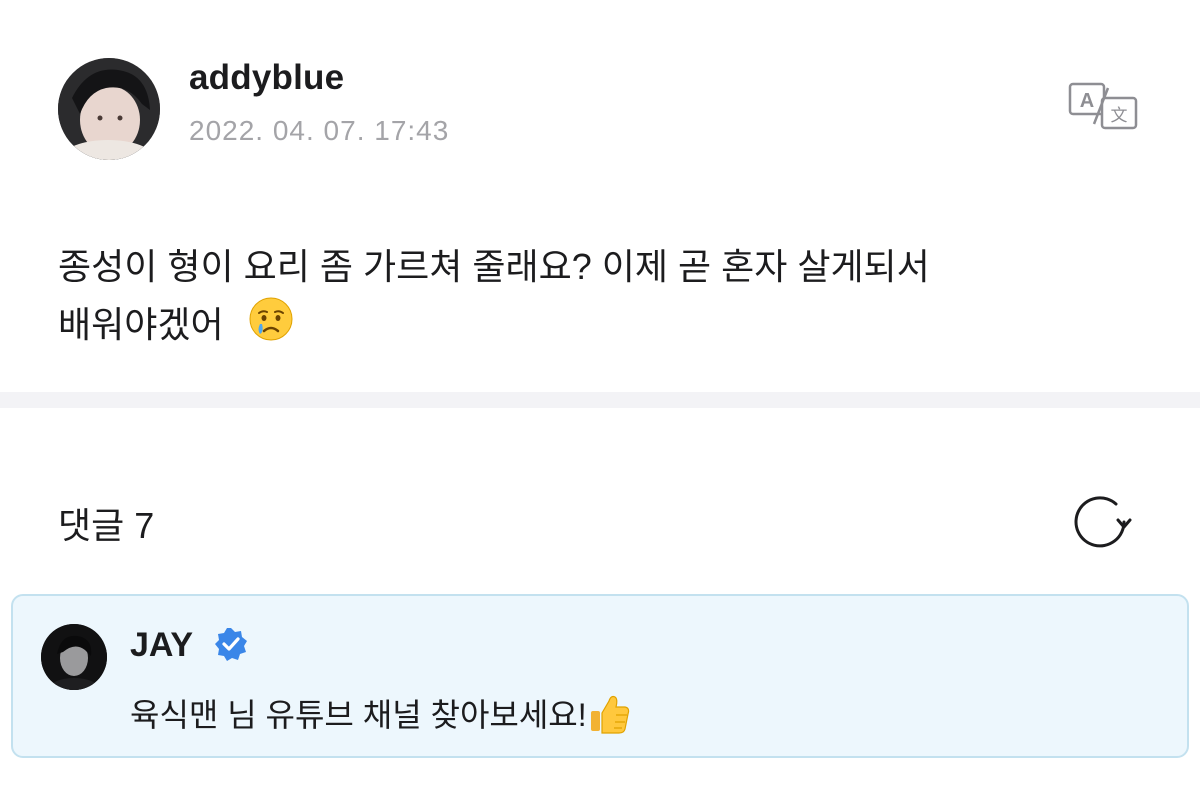 The height and width of the screenshot is (787, 1200). I want to click on post-text-line1: 종성이 형이 요리 좀 가르쳐 줄래요? 이제 곧 혼자 살게되서, so click(494, 266).